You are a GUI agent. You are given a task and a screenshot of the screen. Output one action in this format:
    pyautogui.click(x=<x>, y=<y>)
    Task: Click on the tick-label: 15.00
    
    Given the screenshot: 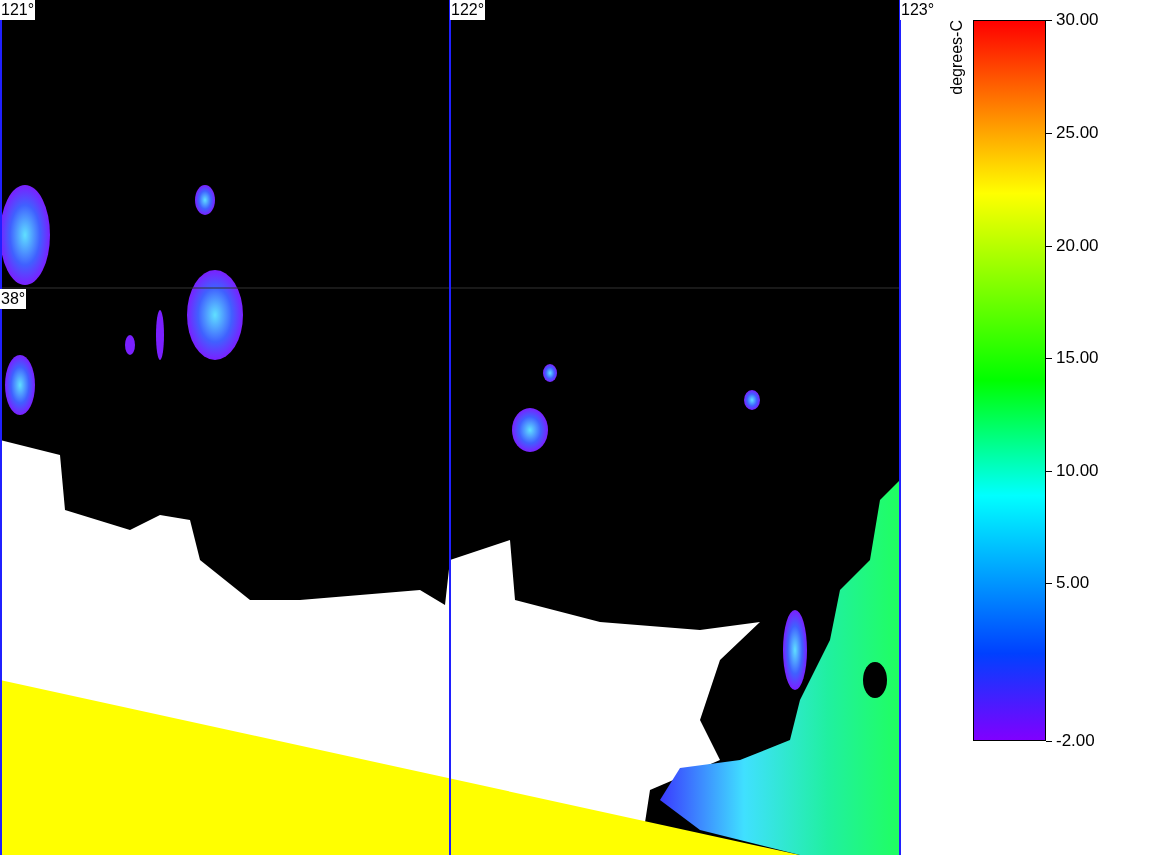 What is the action you would take?
    pyautogui.click(x=1077, y=358)
    